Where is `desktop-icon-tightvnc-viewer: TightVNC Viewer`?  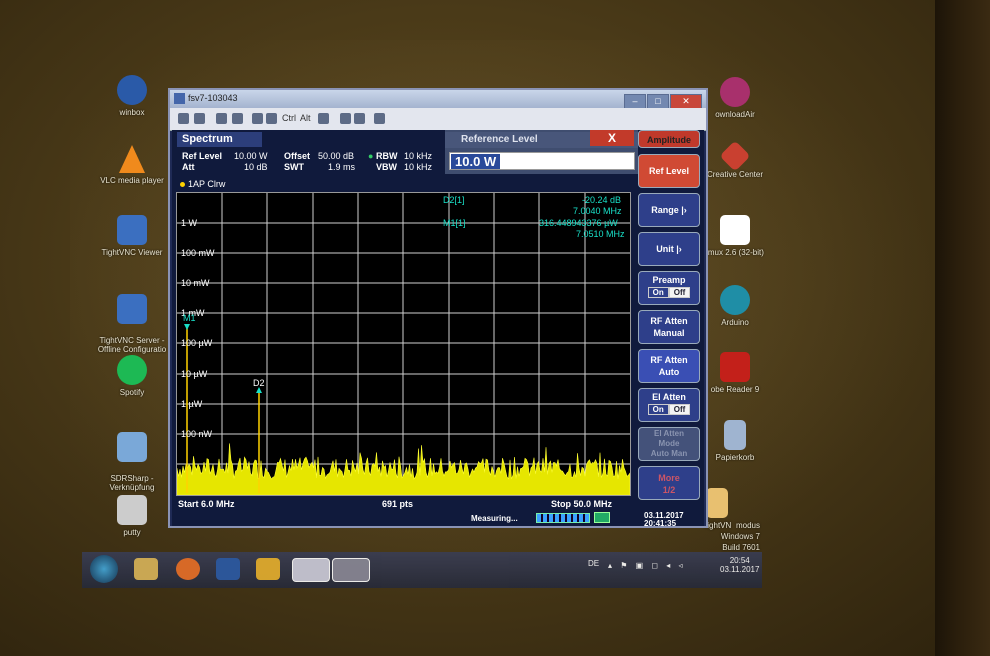 desktop-icon-tightvnc-viewer: TightVNC Viewer is located at coordinates (132, 236).